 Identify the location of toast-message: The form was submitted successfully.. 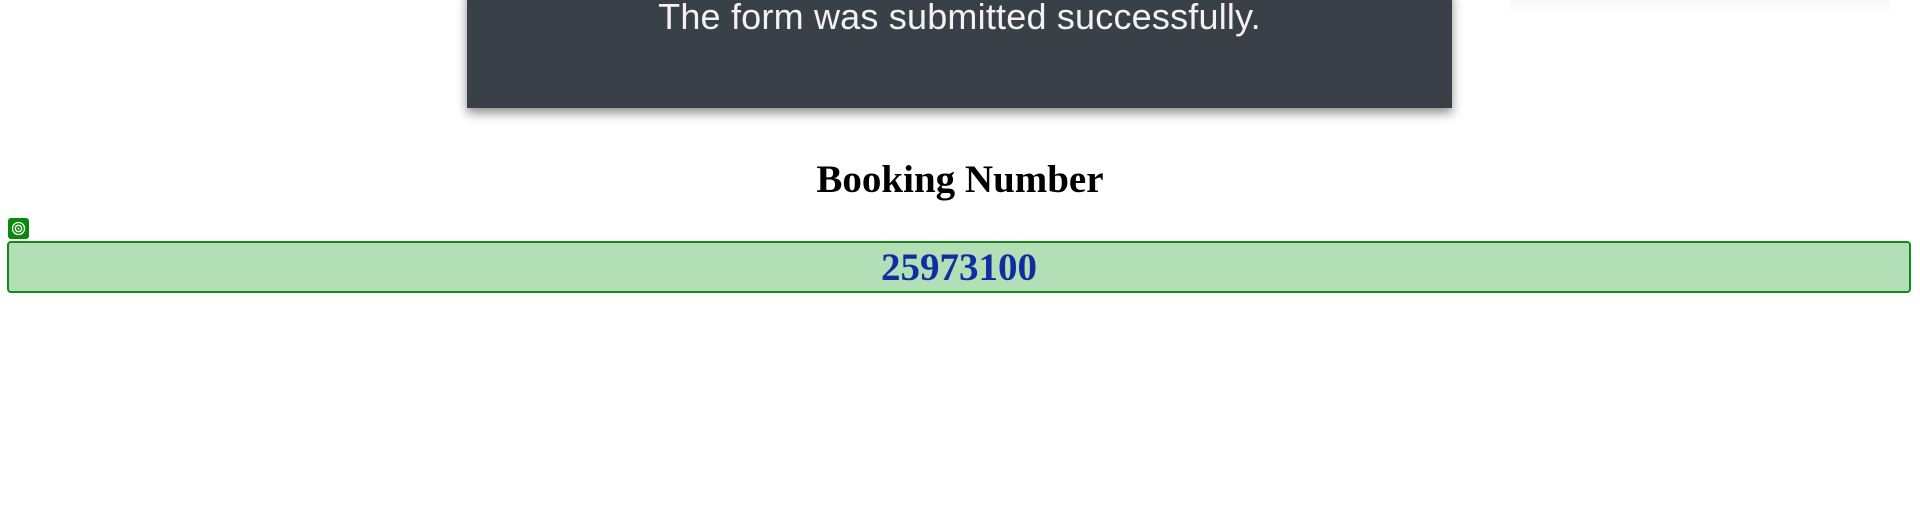
(959, 18).